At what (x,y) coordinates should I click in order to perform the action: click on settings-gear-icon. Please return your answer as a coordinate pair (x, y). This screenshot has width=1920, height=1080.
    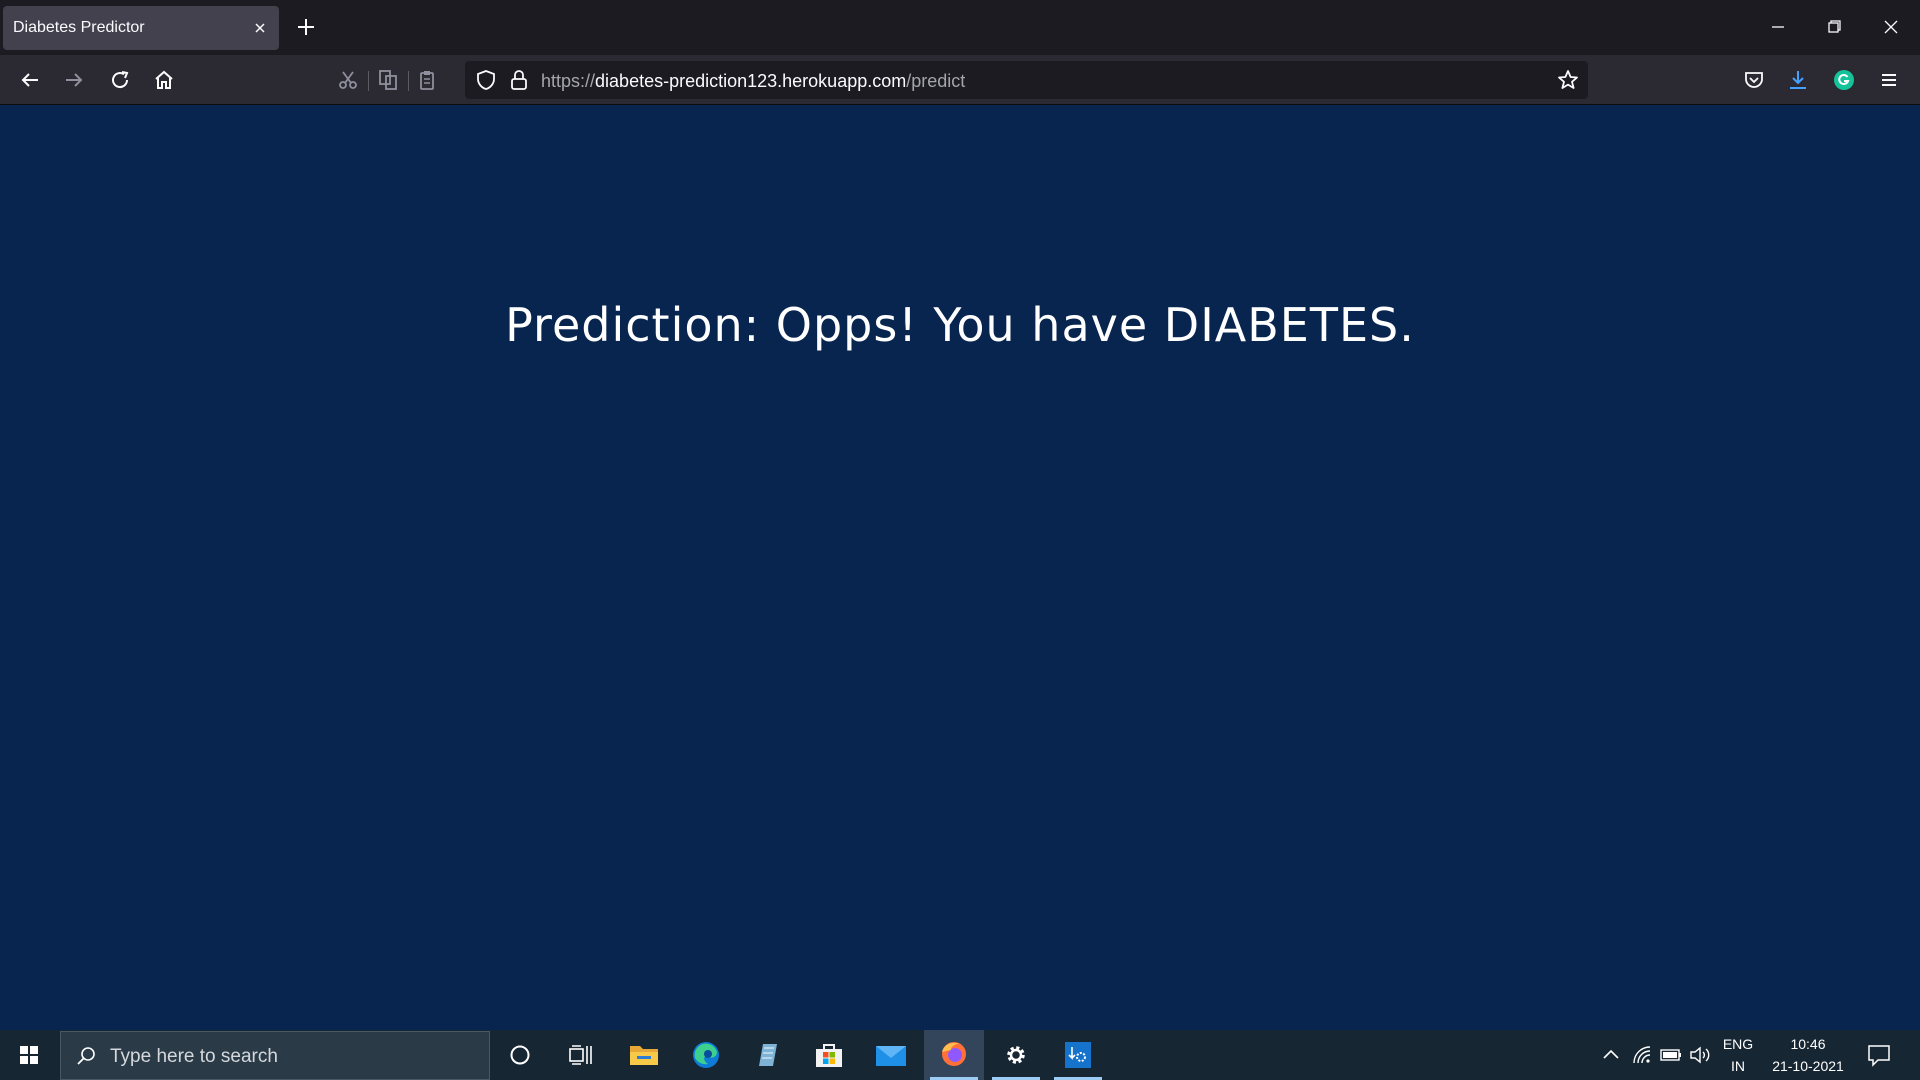
    Looking at the image, I should click on (1016, 1055).